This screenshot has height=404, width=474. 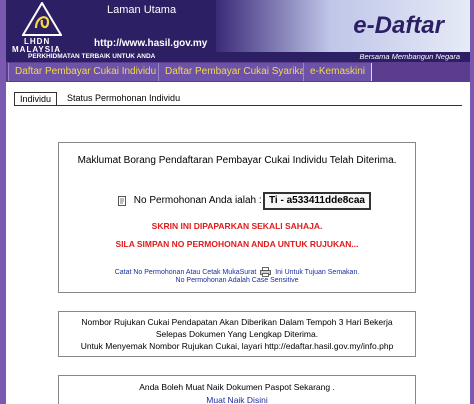 I want to click on nav-item-daftar-syarikat: Daftar Pembayar Cukai Syarikat, so click(x=236, y=72).